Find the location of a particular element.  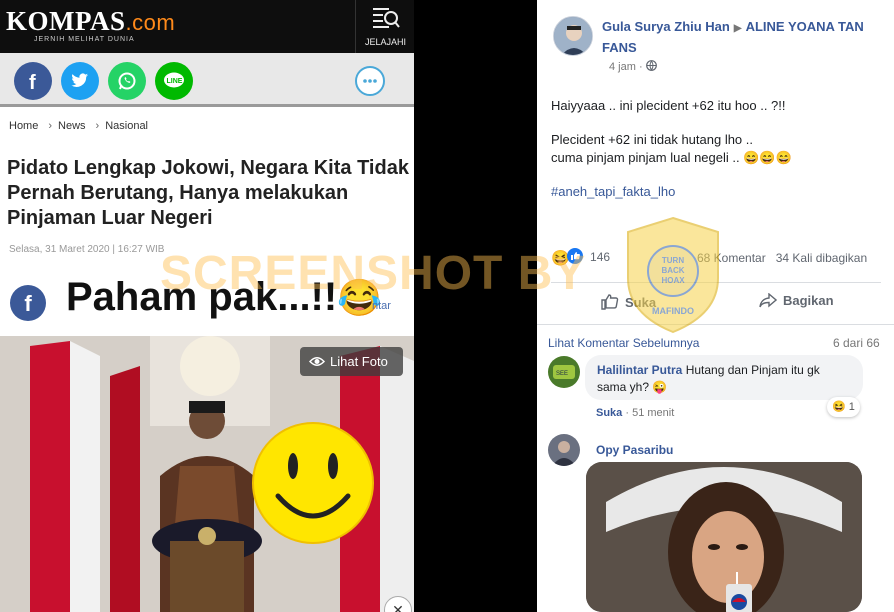

engagement-counts: 68 Komentar 34 Kali dibagikan is located at coordinates (782, 258).